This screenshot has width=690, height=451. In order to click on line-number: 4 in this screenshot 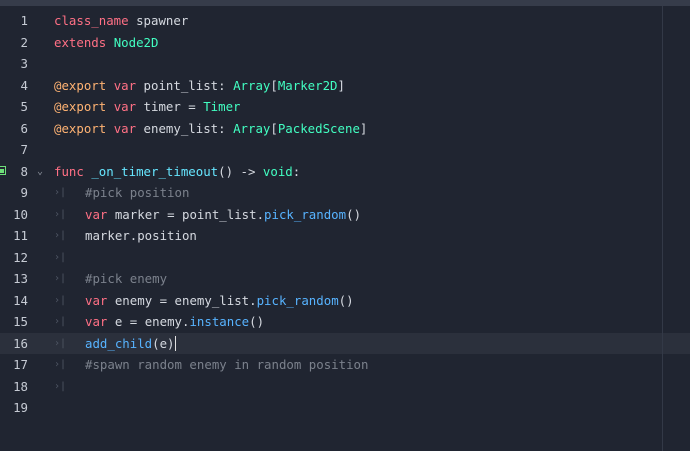, I will do `click(14, 85)`.